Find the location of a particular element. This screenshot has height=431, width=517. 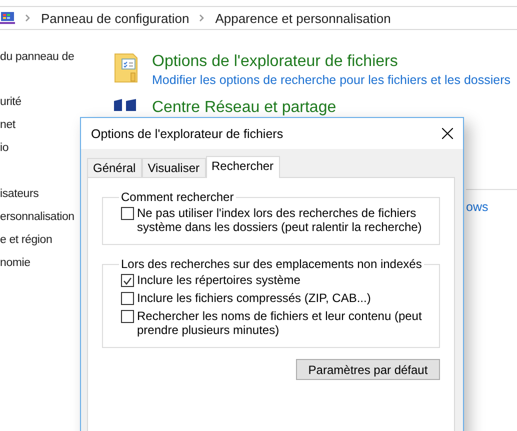

category-title: Centre Réseau et partage is located at coordinates (244, 108).